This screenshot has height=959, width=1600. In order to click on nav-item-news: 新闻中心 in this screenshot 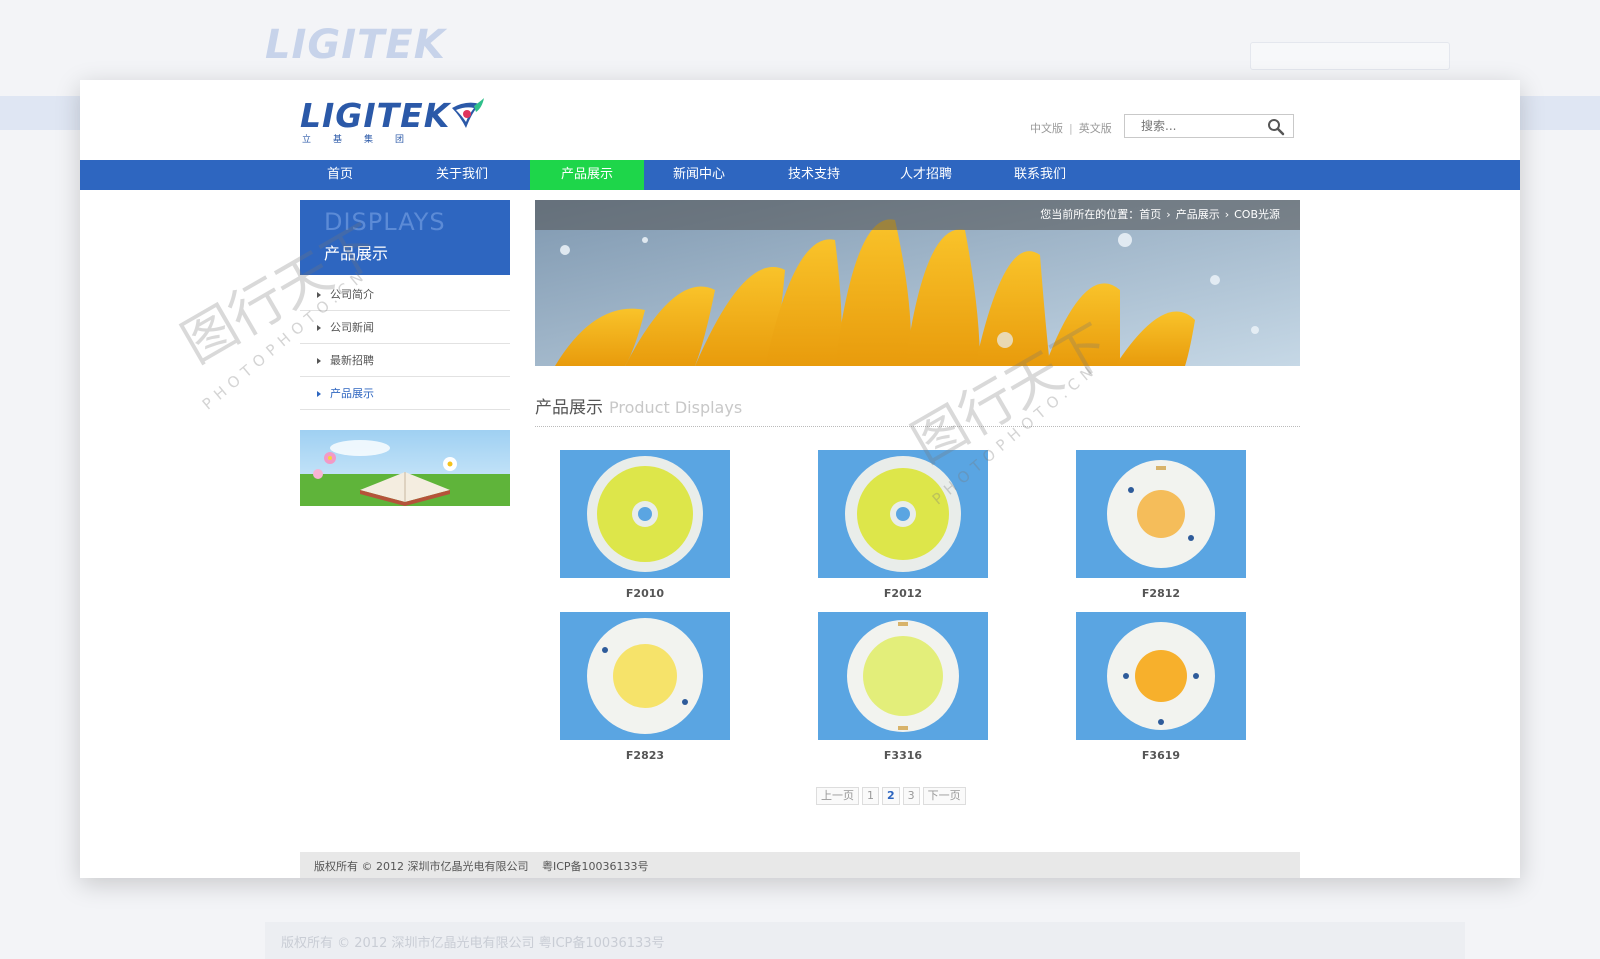, I will do `click(699, 175)`.